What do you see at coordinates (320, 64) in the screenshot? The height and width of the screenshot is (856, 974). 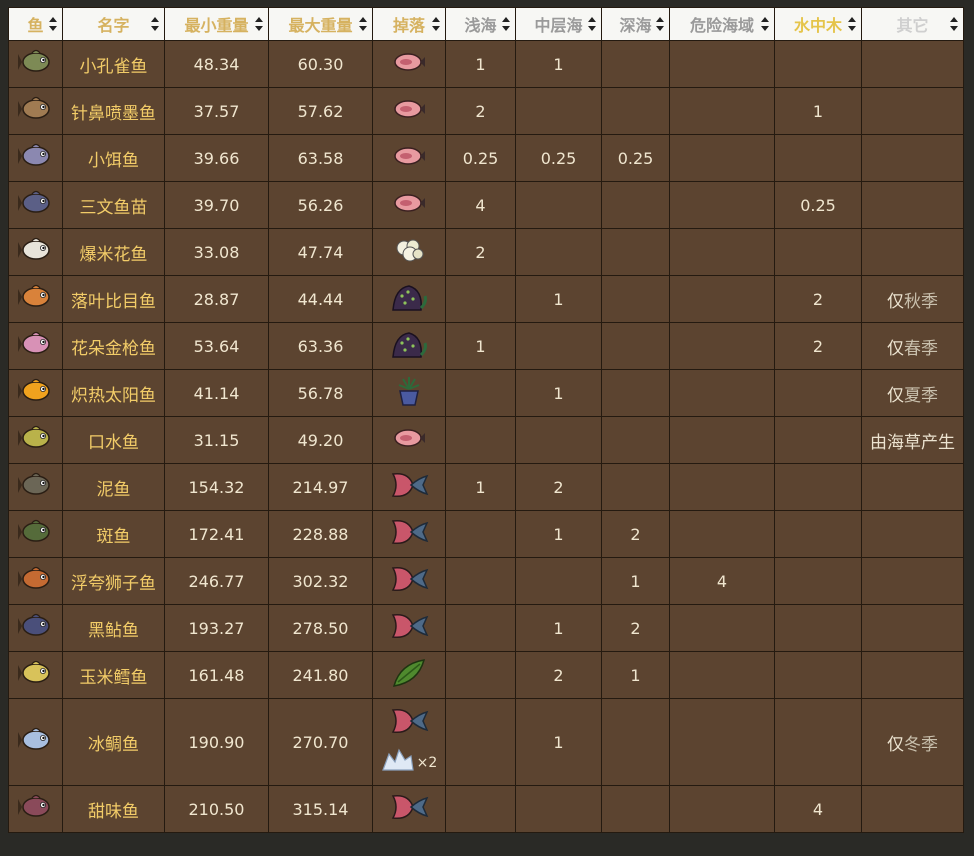 I see `max-weight: 60.30` at bounding box center [320, 64].